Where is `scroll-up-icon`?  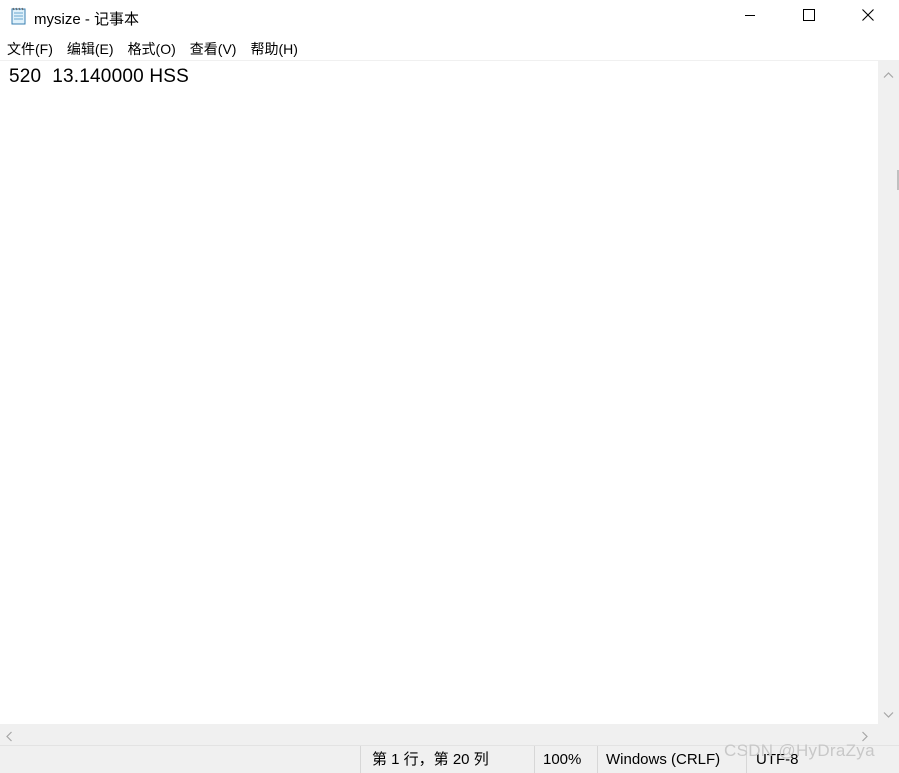
scroll-up-icon is located at coordinates (888, 75).